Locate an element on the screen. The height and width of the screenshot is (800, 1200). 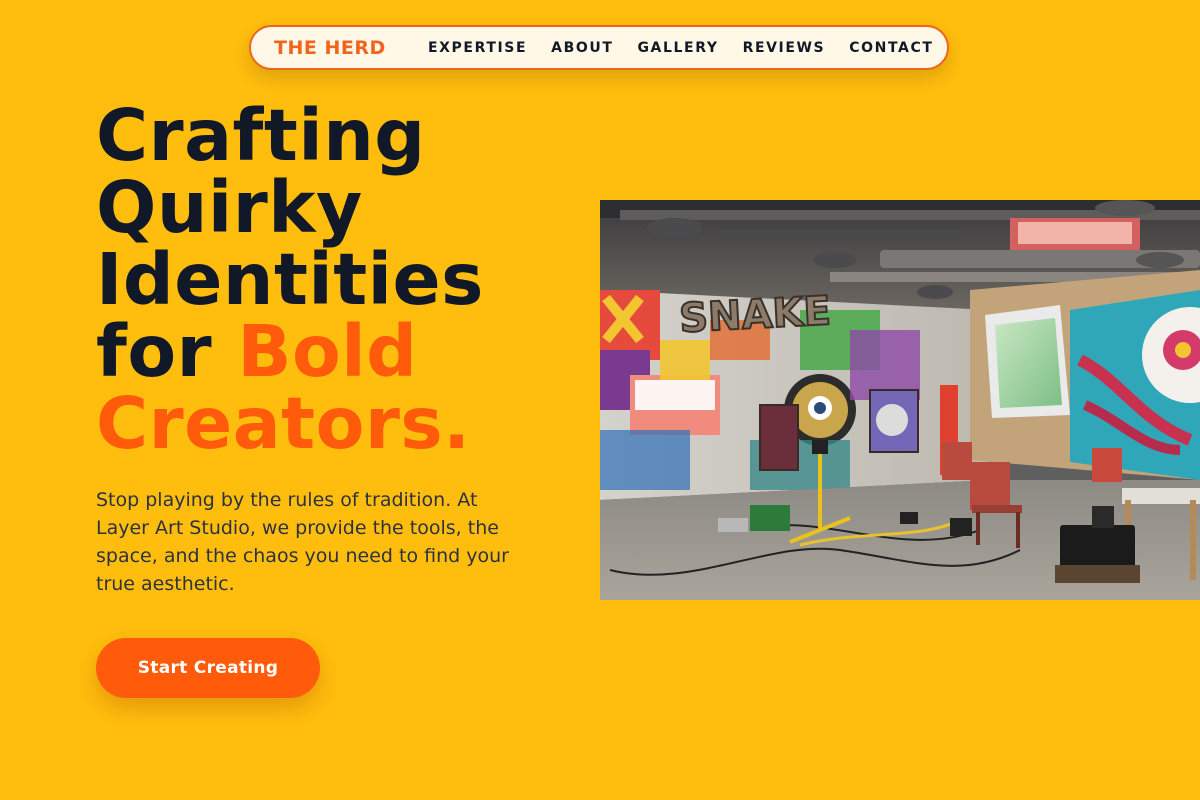
headline-line-1: Crafting is located at coordinates (261, 135).